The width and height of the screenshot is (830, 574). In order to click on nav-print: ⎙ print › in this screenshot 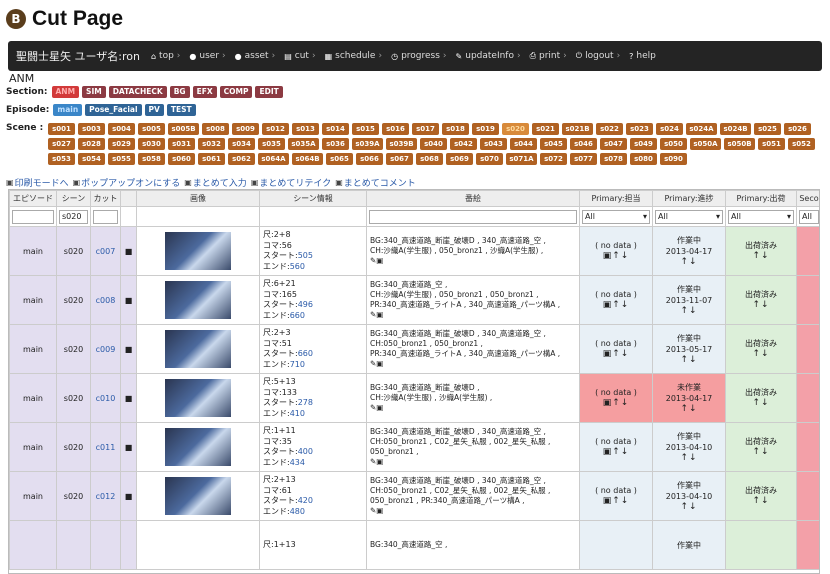, I will do `click(548, 56)`.